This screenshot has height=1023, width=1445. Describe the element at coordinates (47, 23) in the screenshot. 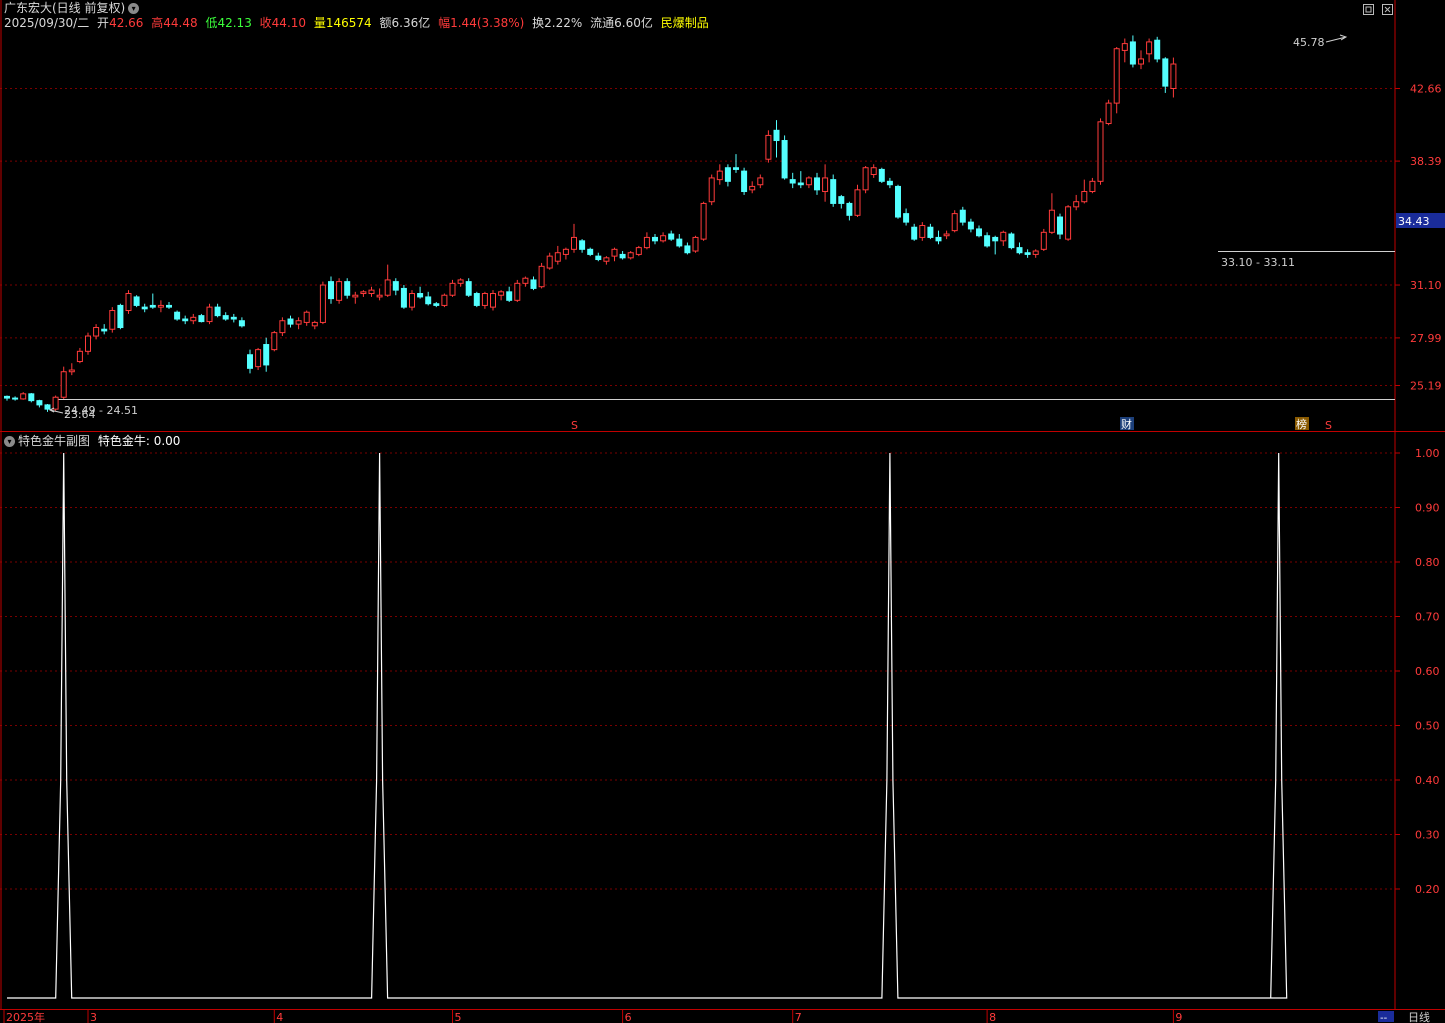

I see `quote-date: 2025/09/30/二` at that location.